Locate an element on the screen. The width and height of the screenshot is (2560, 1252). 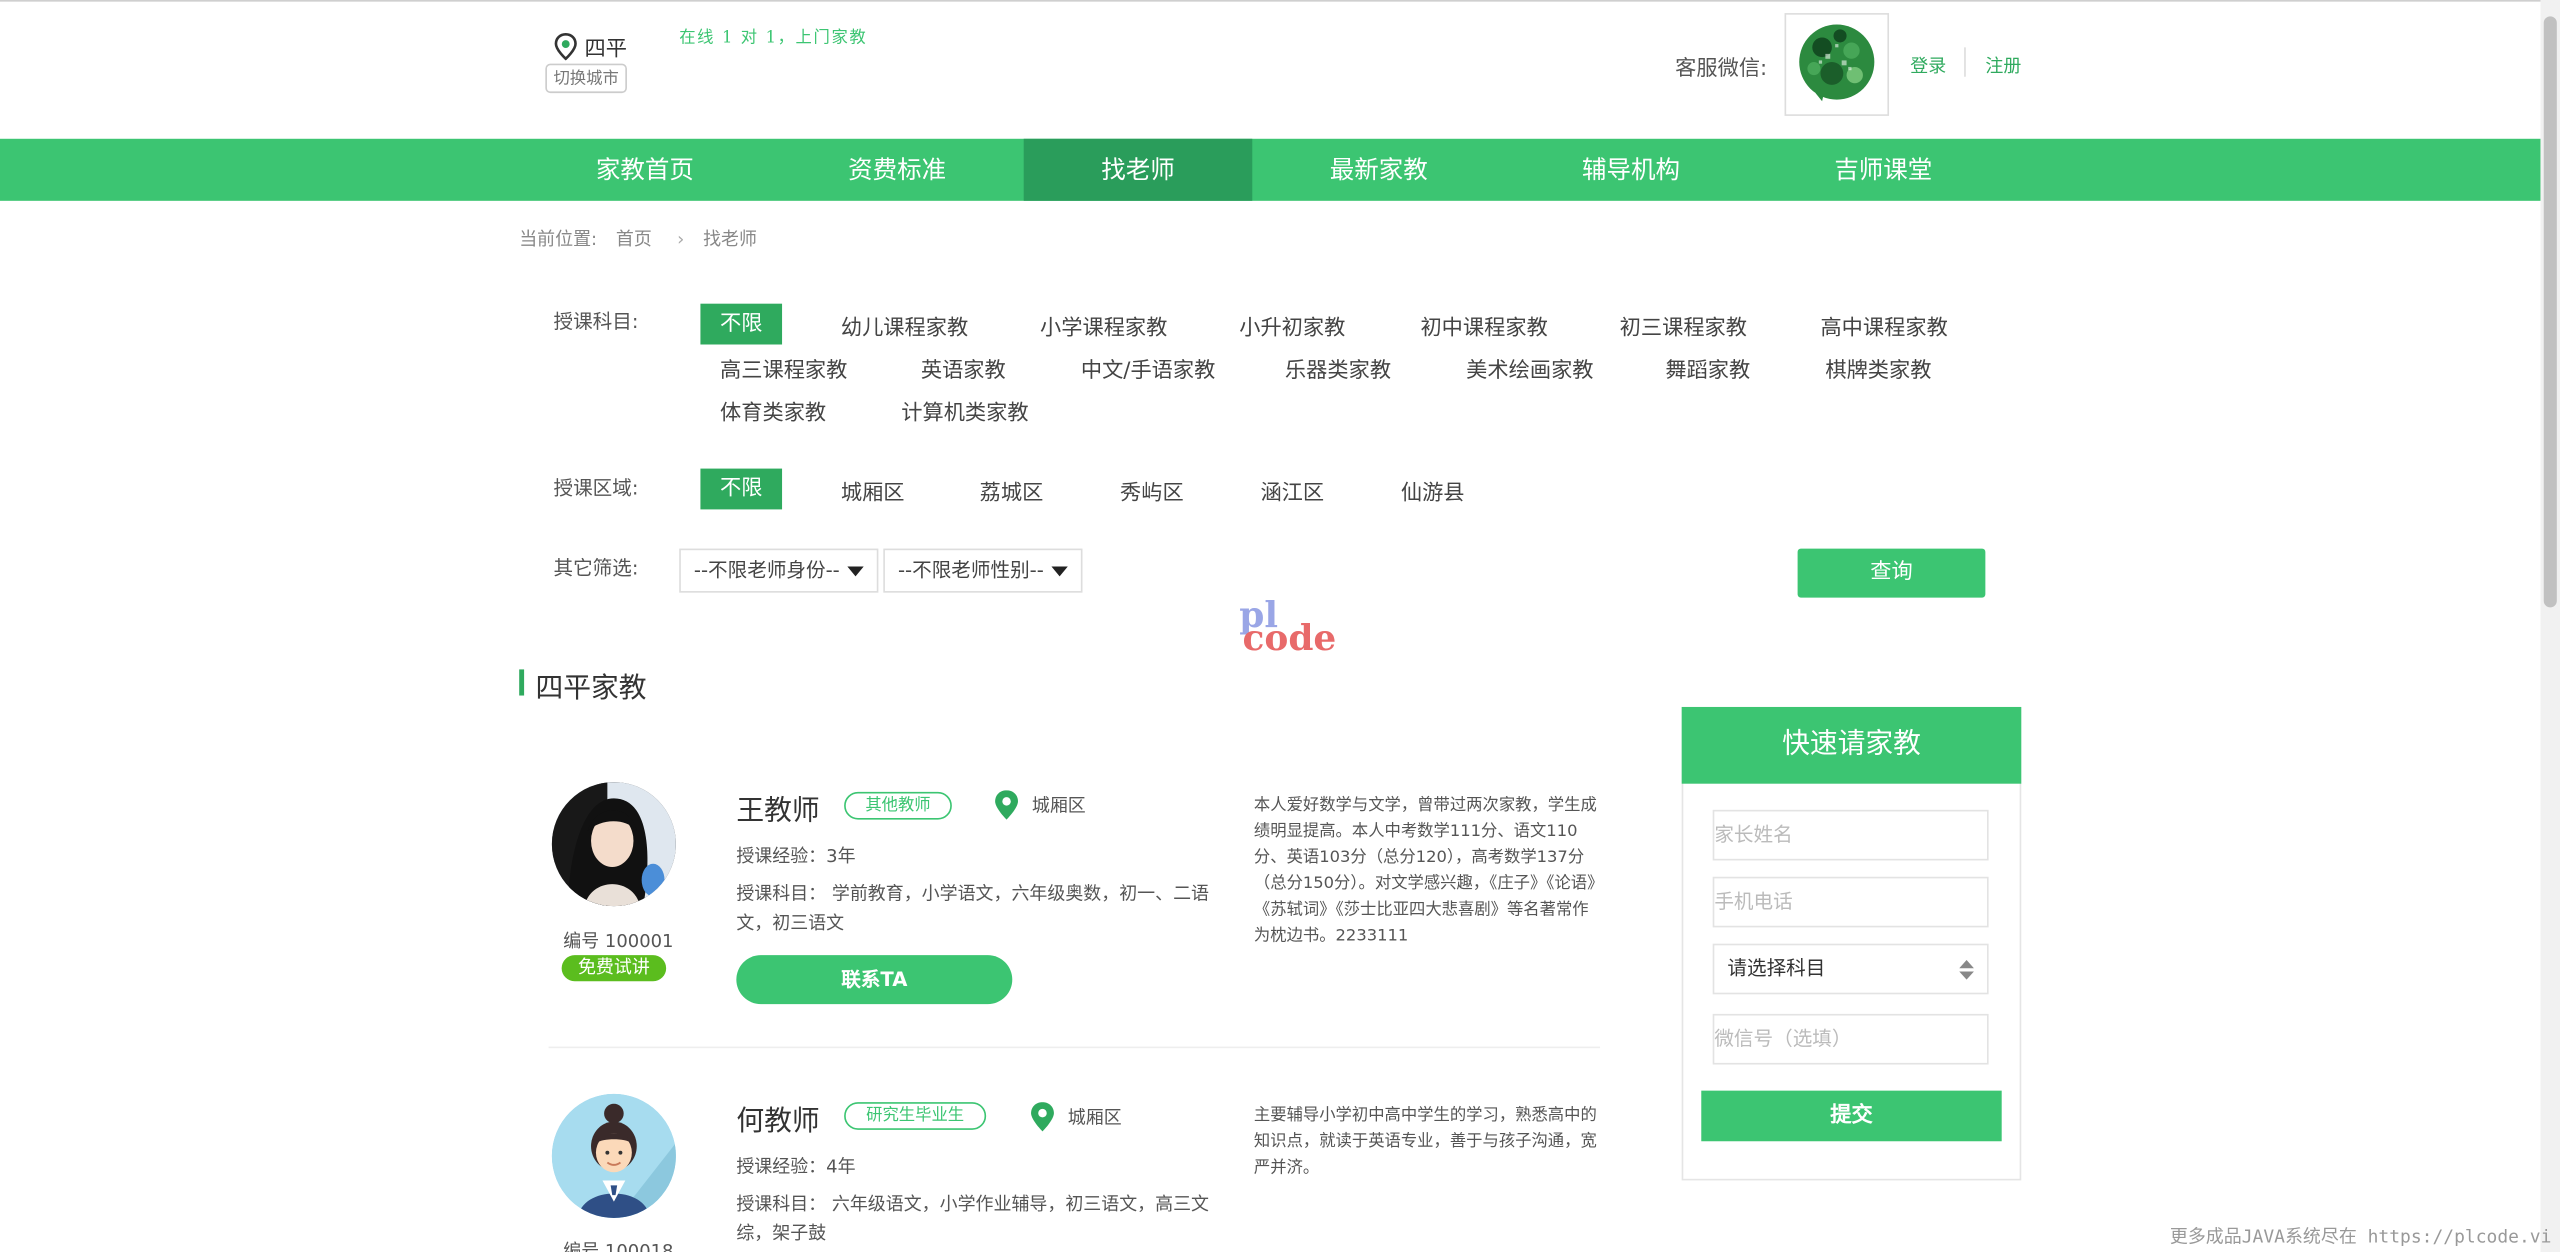
teacher-photo is located at coordinates (613, 844).